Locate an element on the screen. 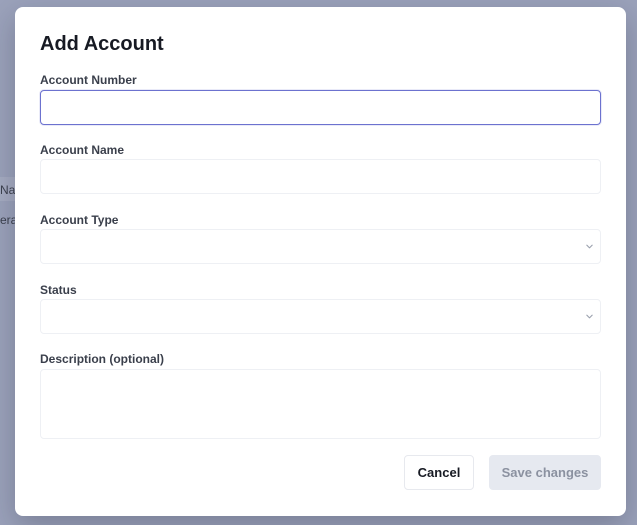 This screenshot has height=525, width=637. account-number-label: Account Number is located at coordinates (88, 80).